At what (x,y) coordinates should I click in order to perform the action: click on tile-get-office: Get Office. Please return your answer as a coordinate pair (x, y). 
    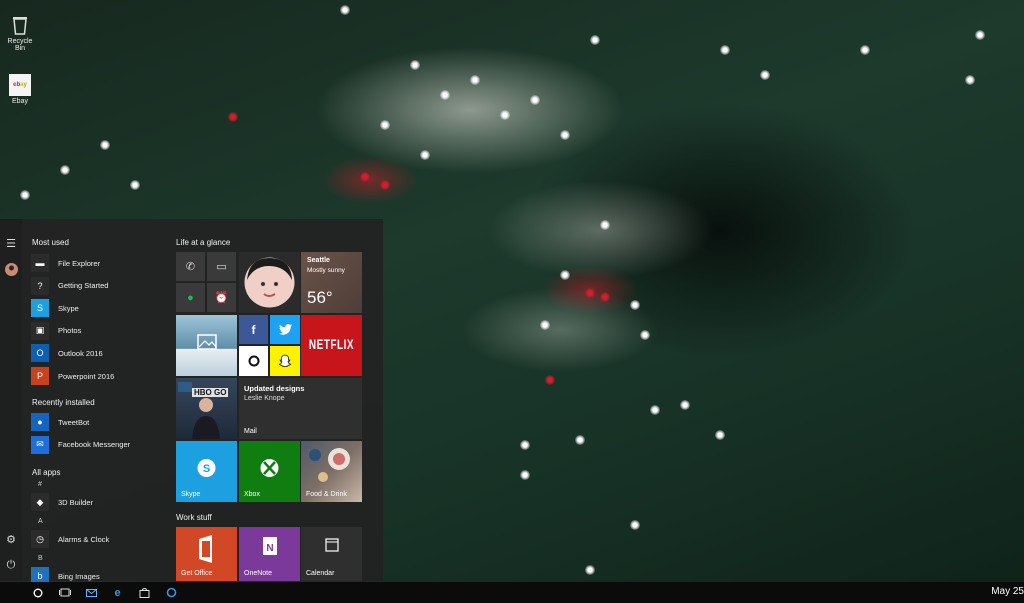
    Looking at the image, I should click on (206, 554).